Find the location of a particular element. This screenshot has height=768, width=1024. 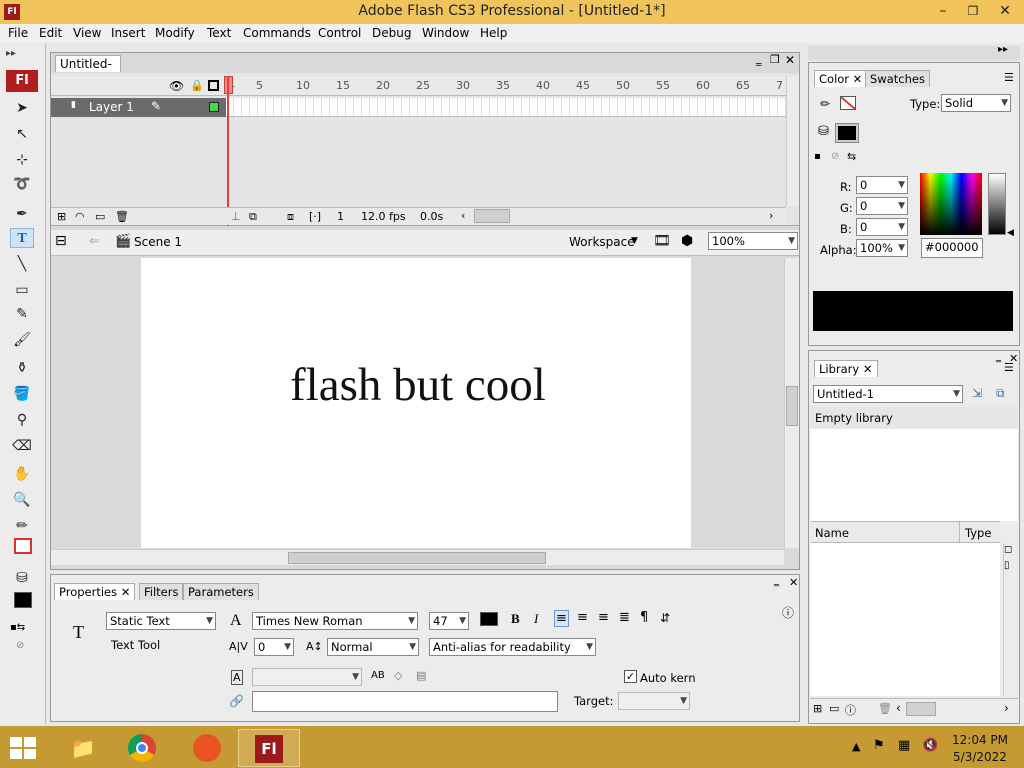

tab-parameters: Parameters is located at coordinates (221, 591).